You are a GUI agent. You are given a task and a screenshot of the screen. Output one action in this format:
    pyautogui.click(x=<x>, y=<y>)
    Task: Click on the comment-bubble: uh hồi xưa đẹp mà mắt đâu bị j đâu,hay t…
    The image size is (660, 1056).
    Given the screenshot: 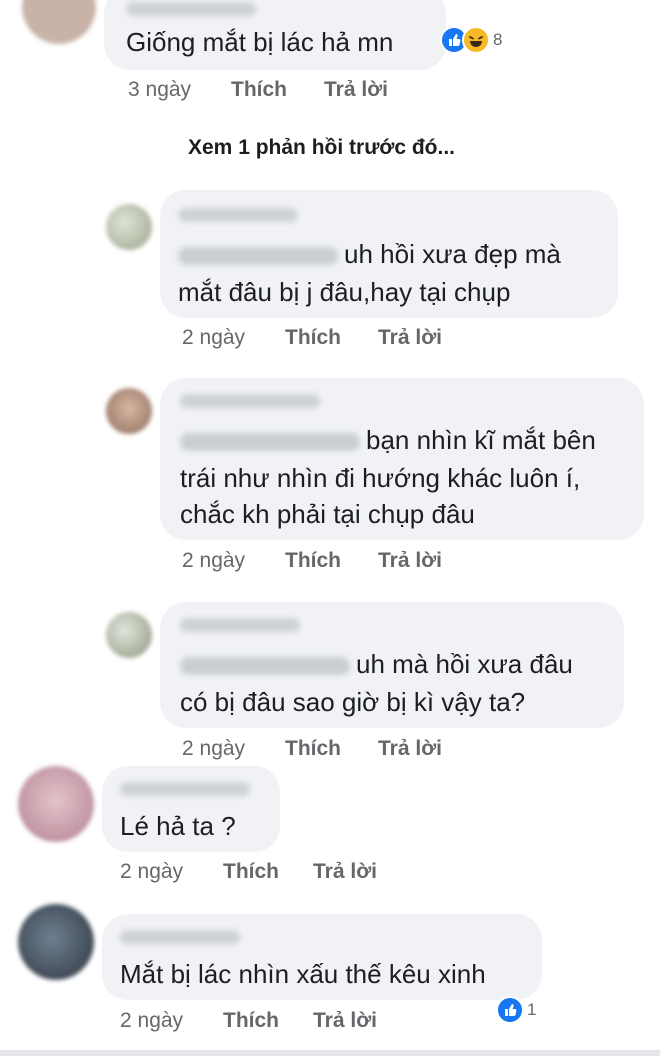 What is the action you would take?
    pyautogui.click(x=389, y=254)
    